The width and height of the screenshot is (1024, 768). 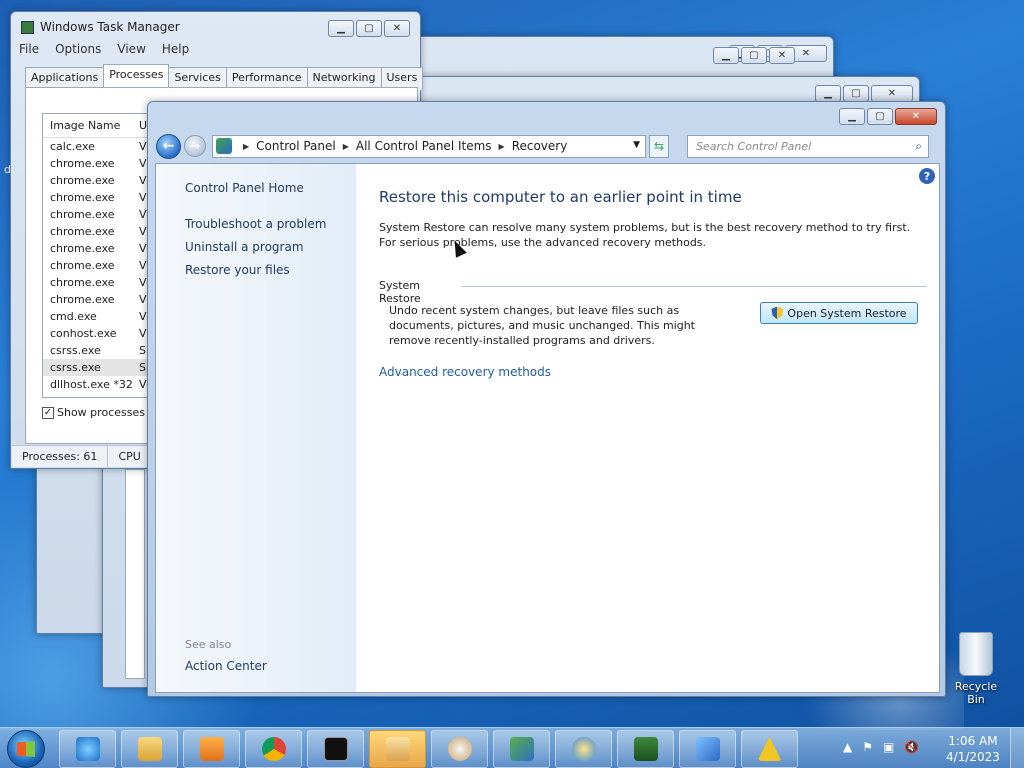 What do you see at coordinates (175, 49) in the screenshot?
I see `menu-help: Help` at bounding box center [175, 49].